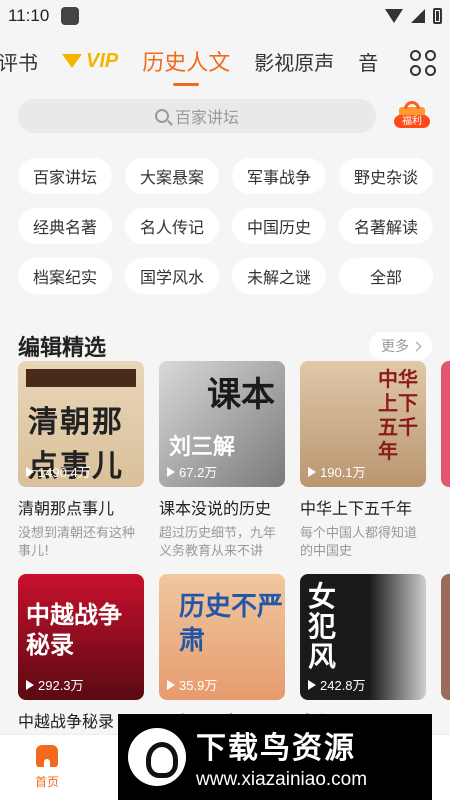  What do you see at coordinates (412, 121) in the screenshot?
I see `gift-label: 福利` at bounding box center [412, 121].